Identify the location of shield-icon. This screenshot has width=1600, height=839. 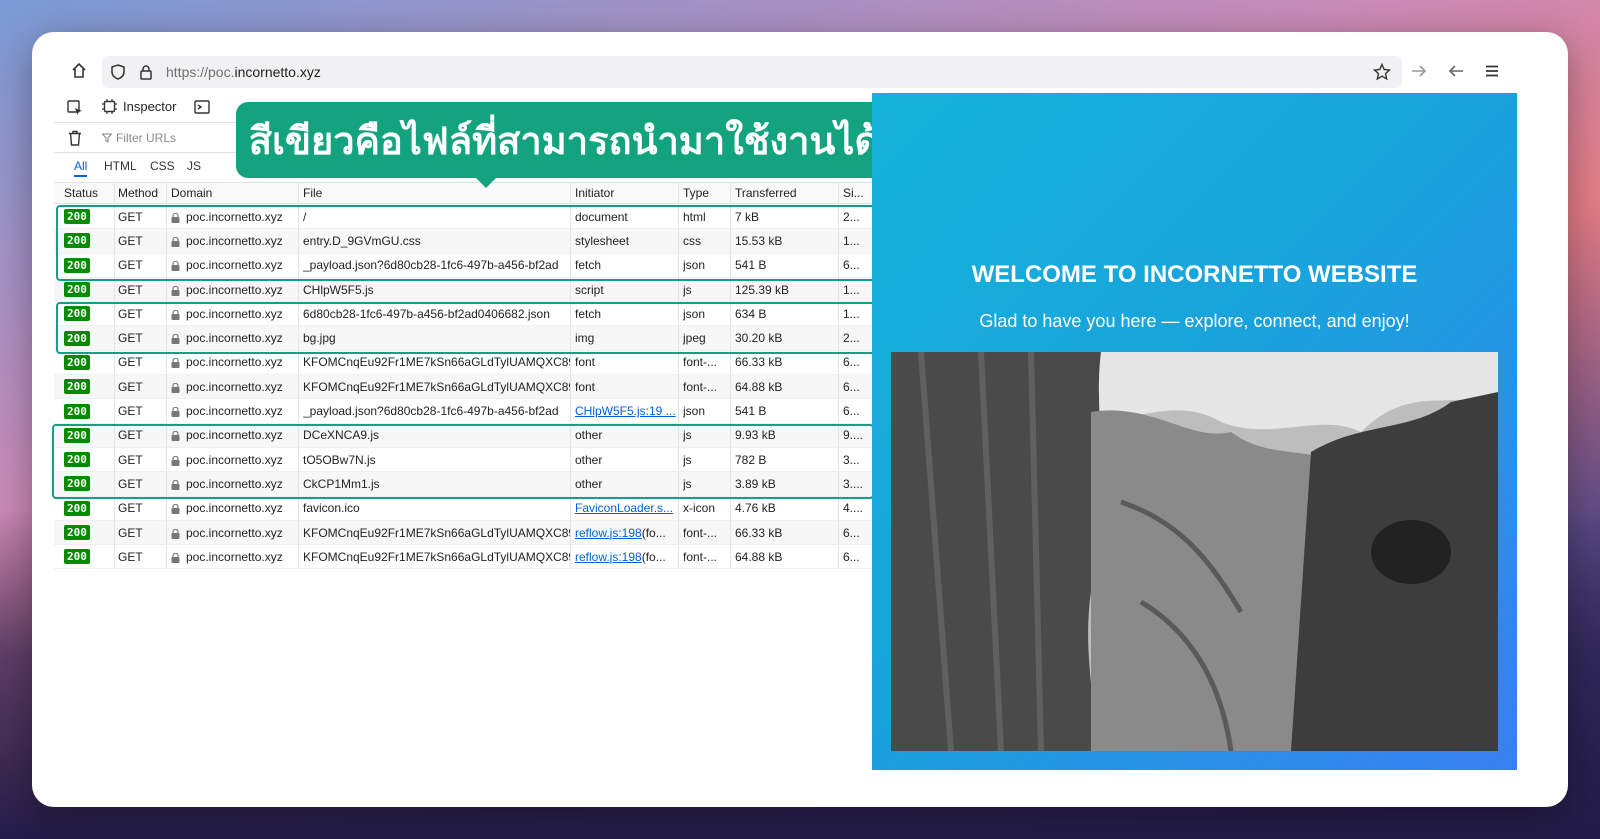
(118, 72).